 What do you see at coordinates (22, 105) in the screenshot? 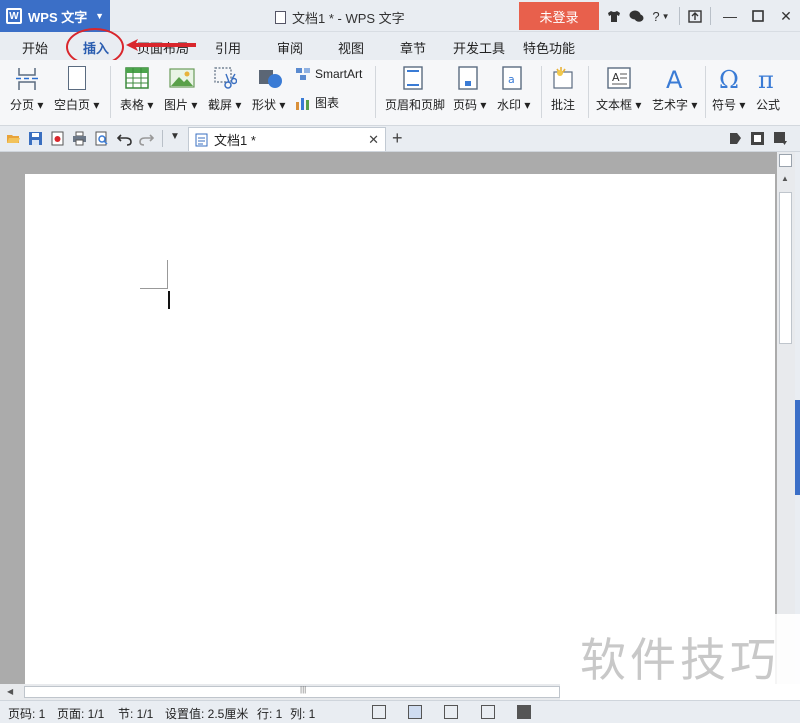
I see `page-break-label: 分页` at bounding box center [22, 105].